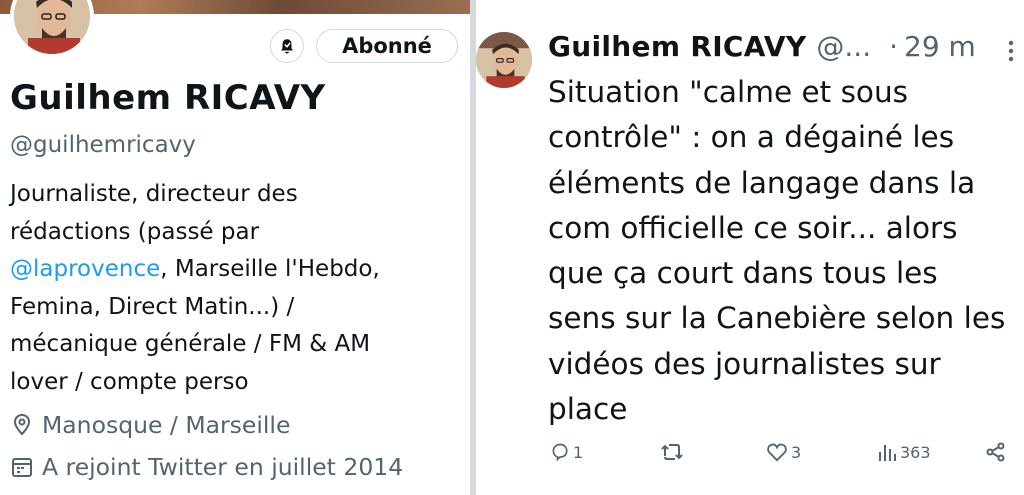 The image size is (1024, 495). I want to click on like-count: 3, so click(796, 452).